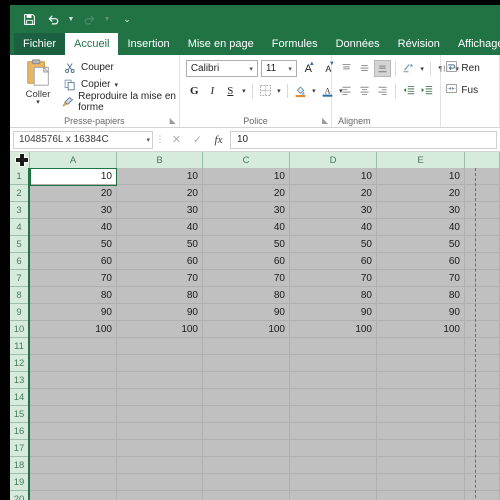 The width and height of the screenshot is (500, 500). Describe the element at coordinates (19, 227) in the screenshot. I see `row-header-4: 4` at that location.